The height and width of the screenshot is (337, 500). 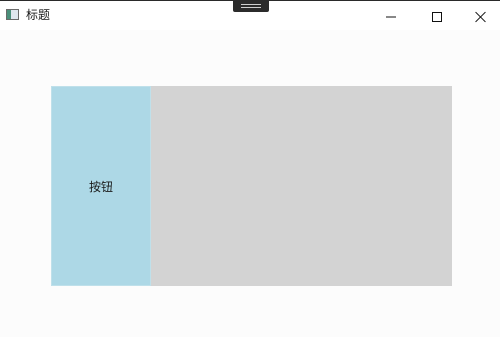 I want to click on main-button: 按钮, so click(x=101, y=186).